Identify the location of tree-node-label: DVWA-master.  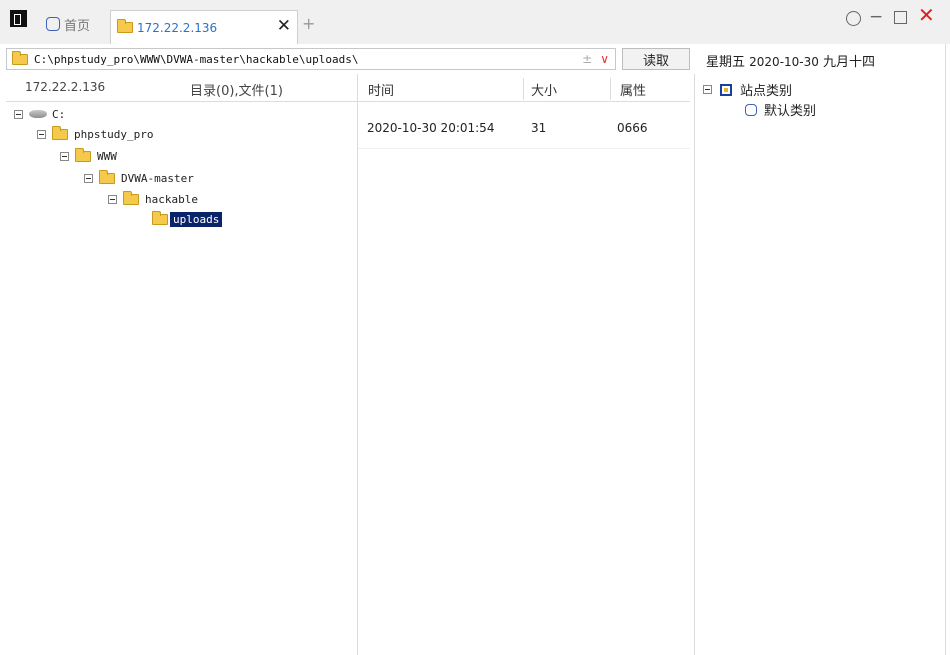
(157, 178).